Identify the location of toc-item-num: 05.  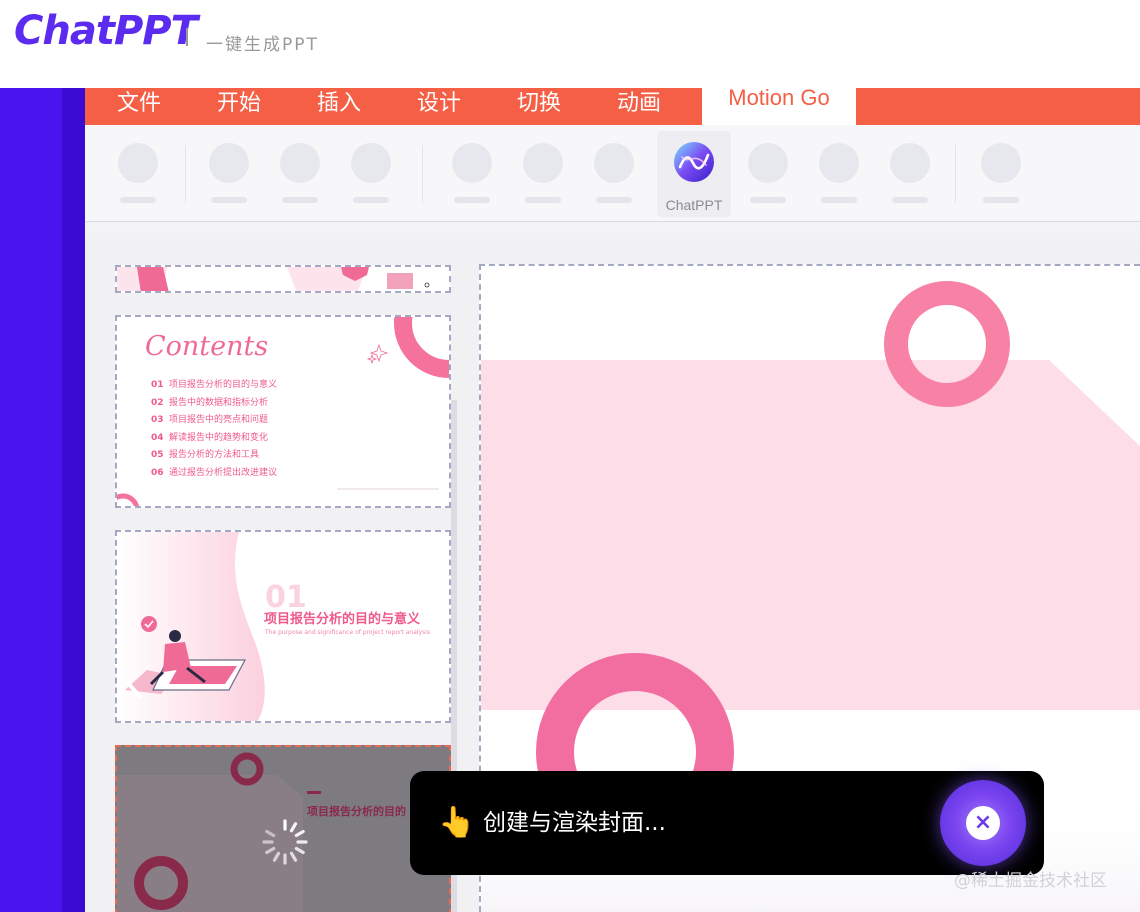
(157, 455).